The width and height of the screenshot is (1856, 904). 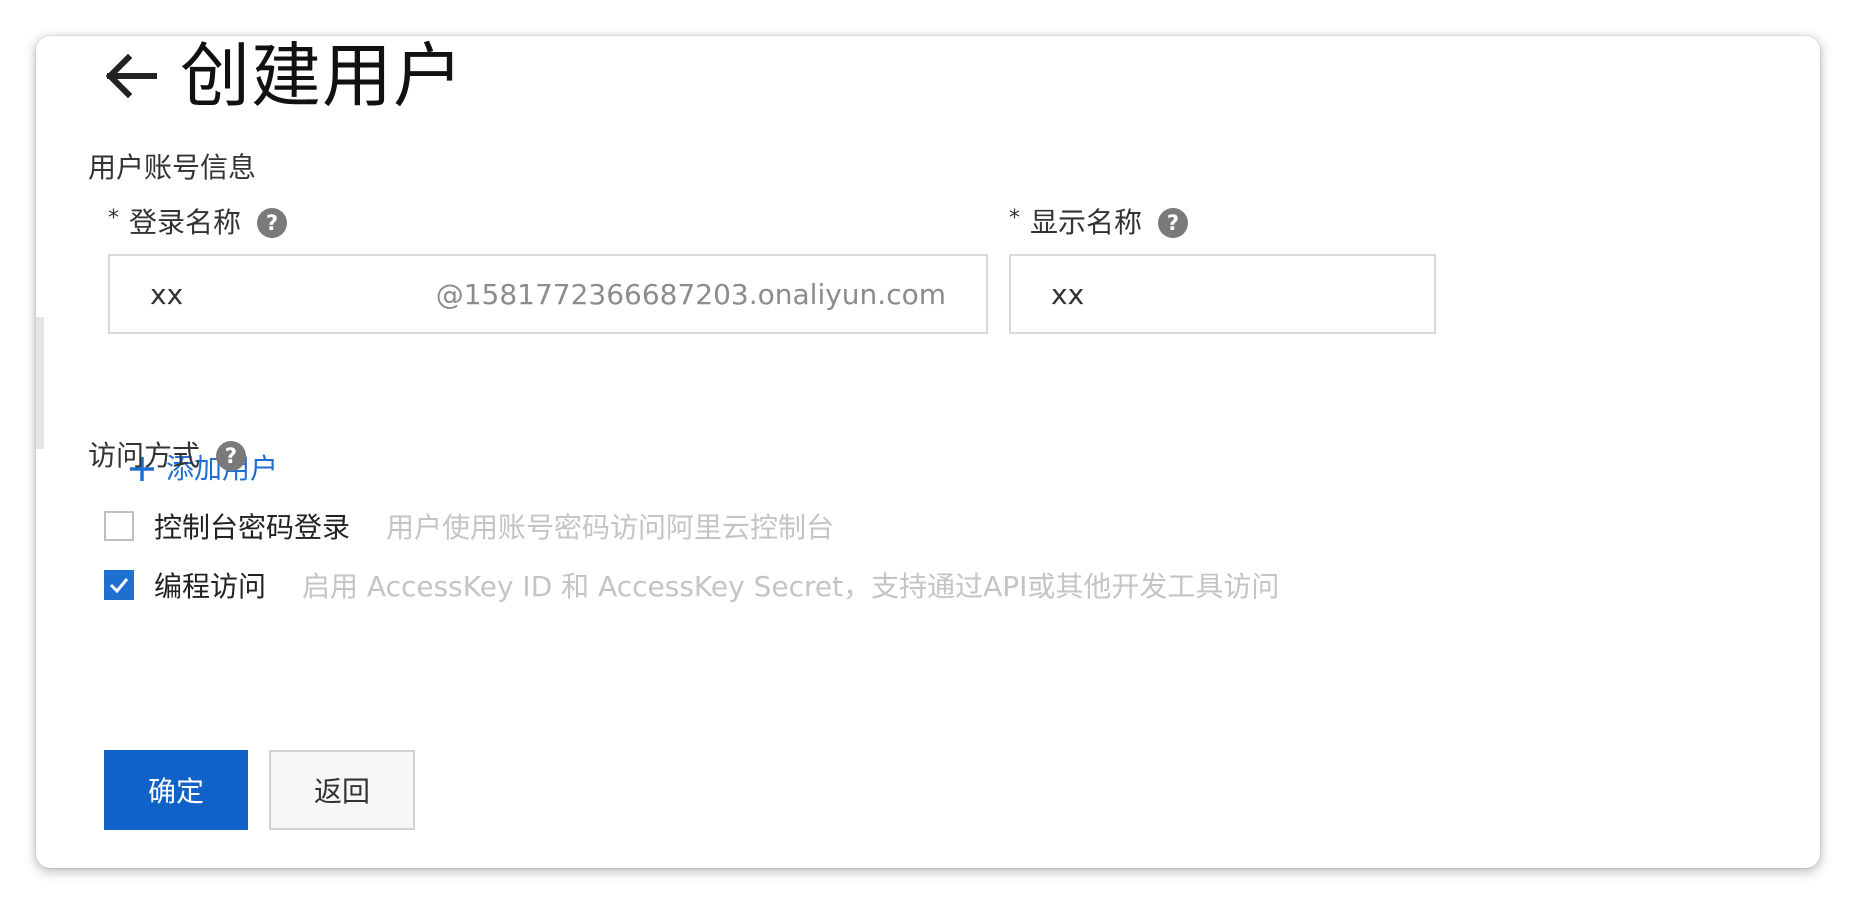 I want to click on account-info-heading-text: 用户账号信息, so click(x=172, y=167).